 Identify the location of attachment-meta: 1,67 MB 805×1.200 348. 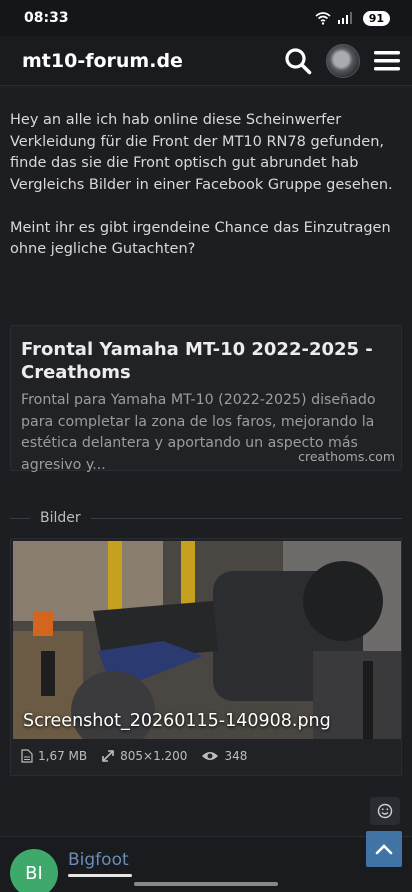
(134, 756).